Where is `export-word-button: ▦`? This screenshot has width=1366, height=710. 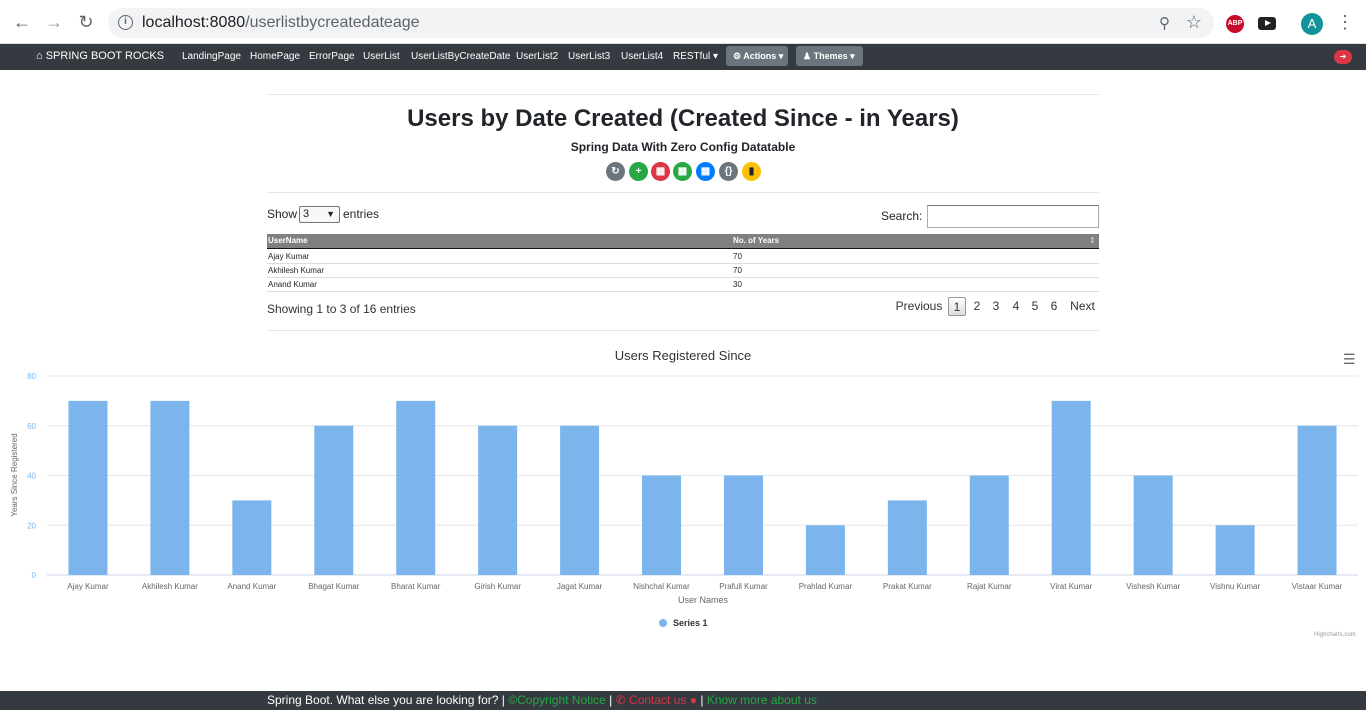 export-word-button: ▦ is located at coordinates (705, 171).